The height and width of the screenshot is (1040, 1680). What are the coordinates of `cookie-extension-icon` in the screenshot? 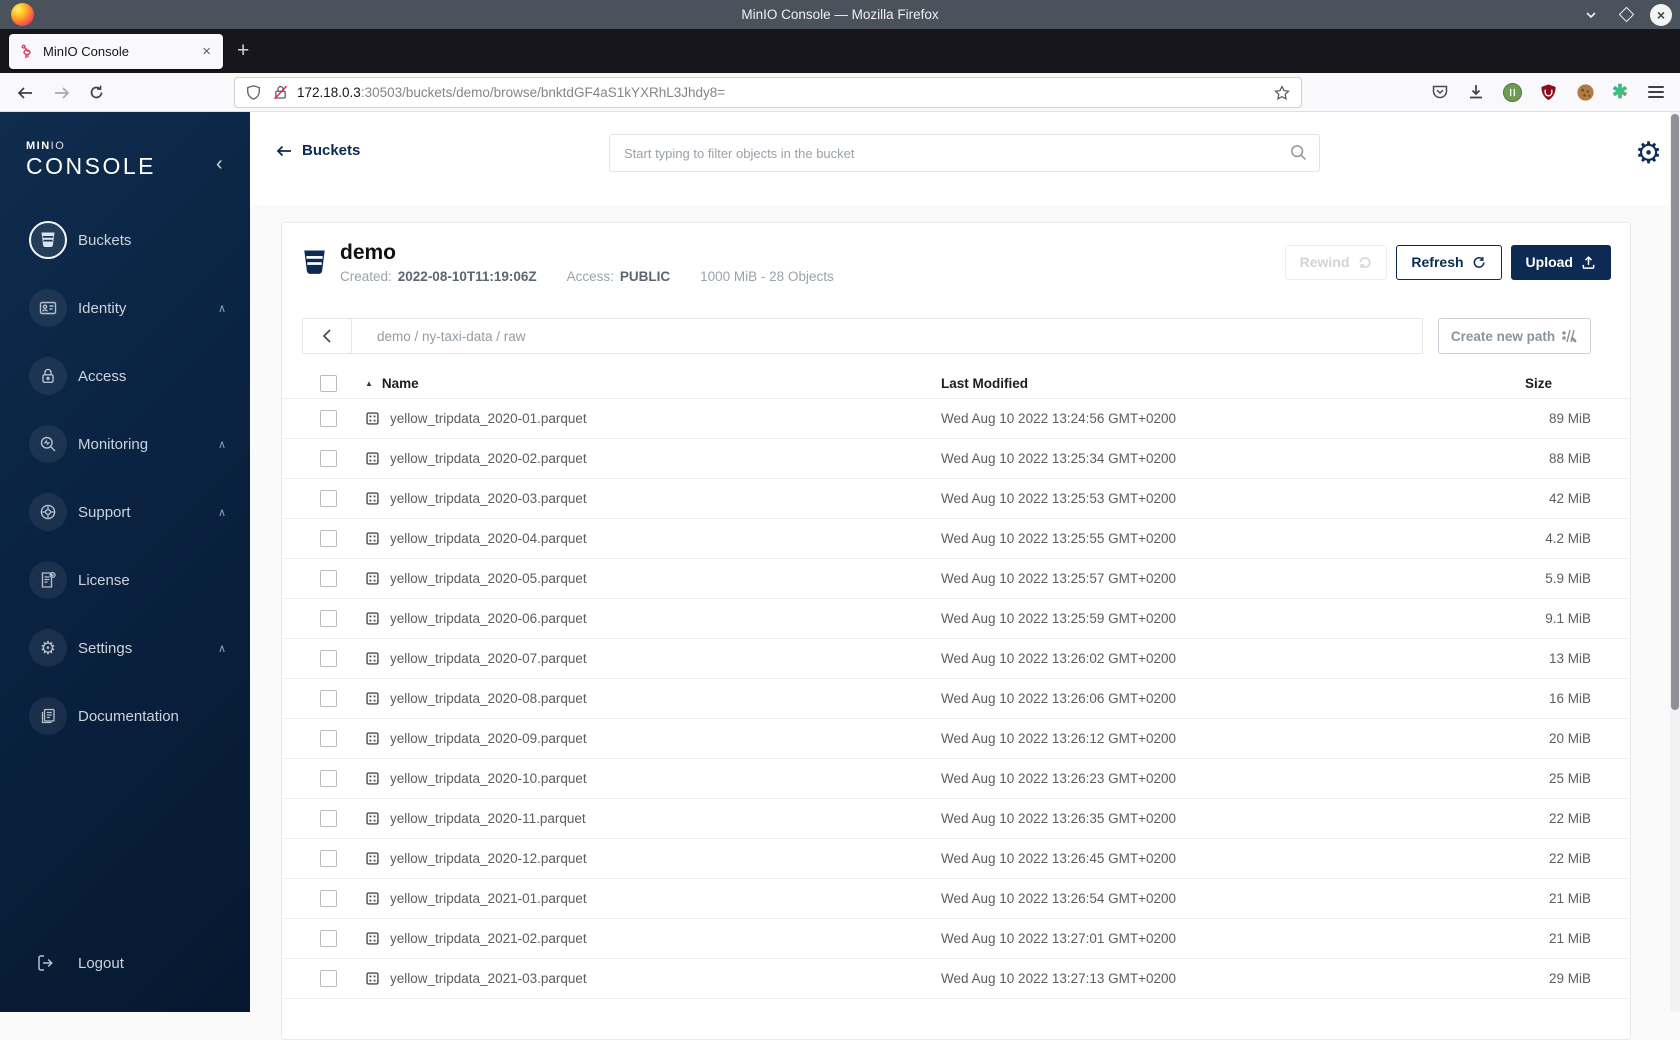 It's located at (1585, 92).